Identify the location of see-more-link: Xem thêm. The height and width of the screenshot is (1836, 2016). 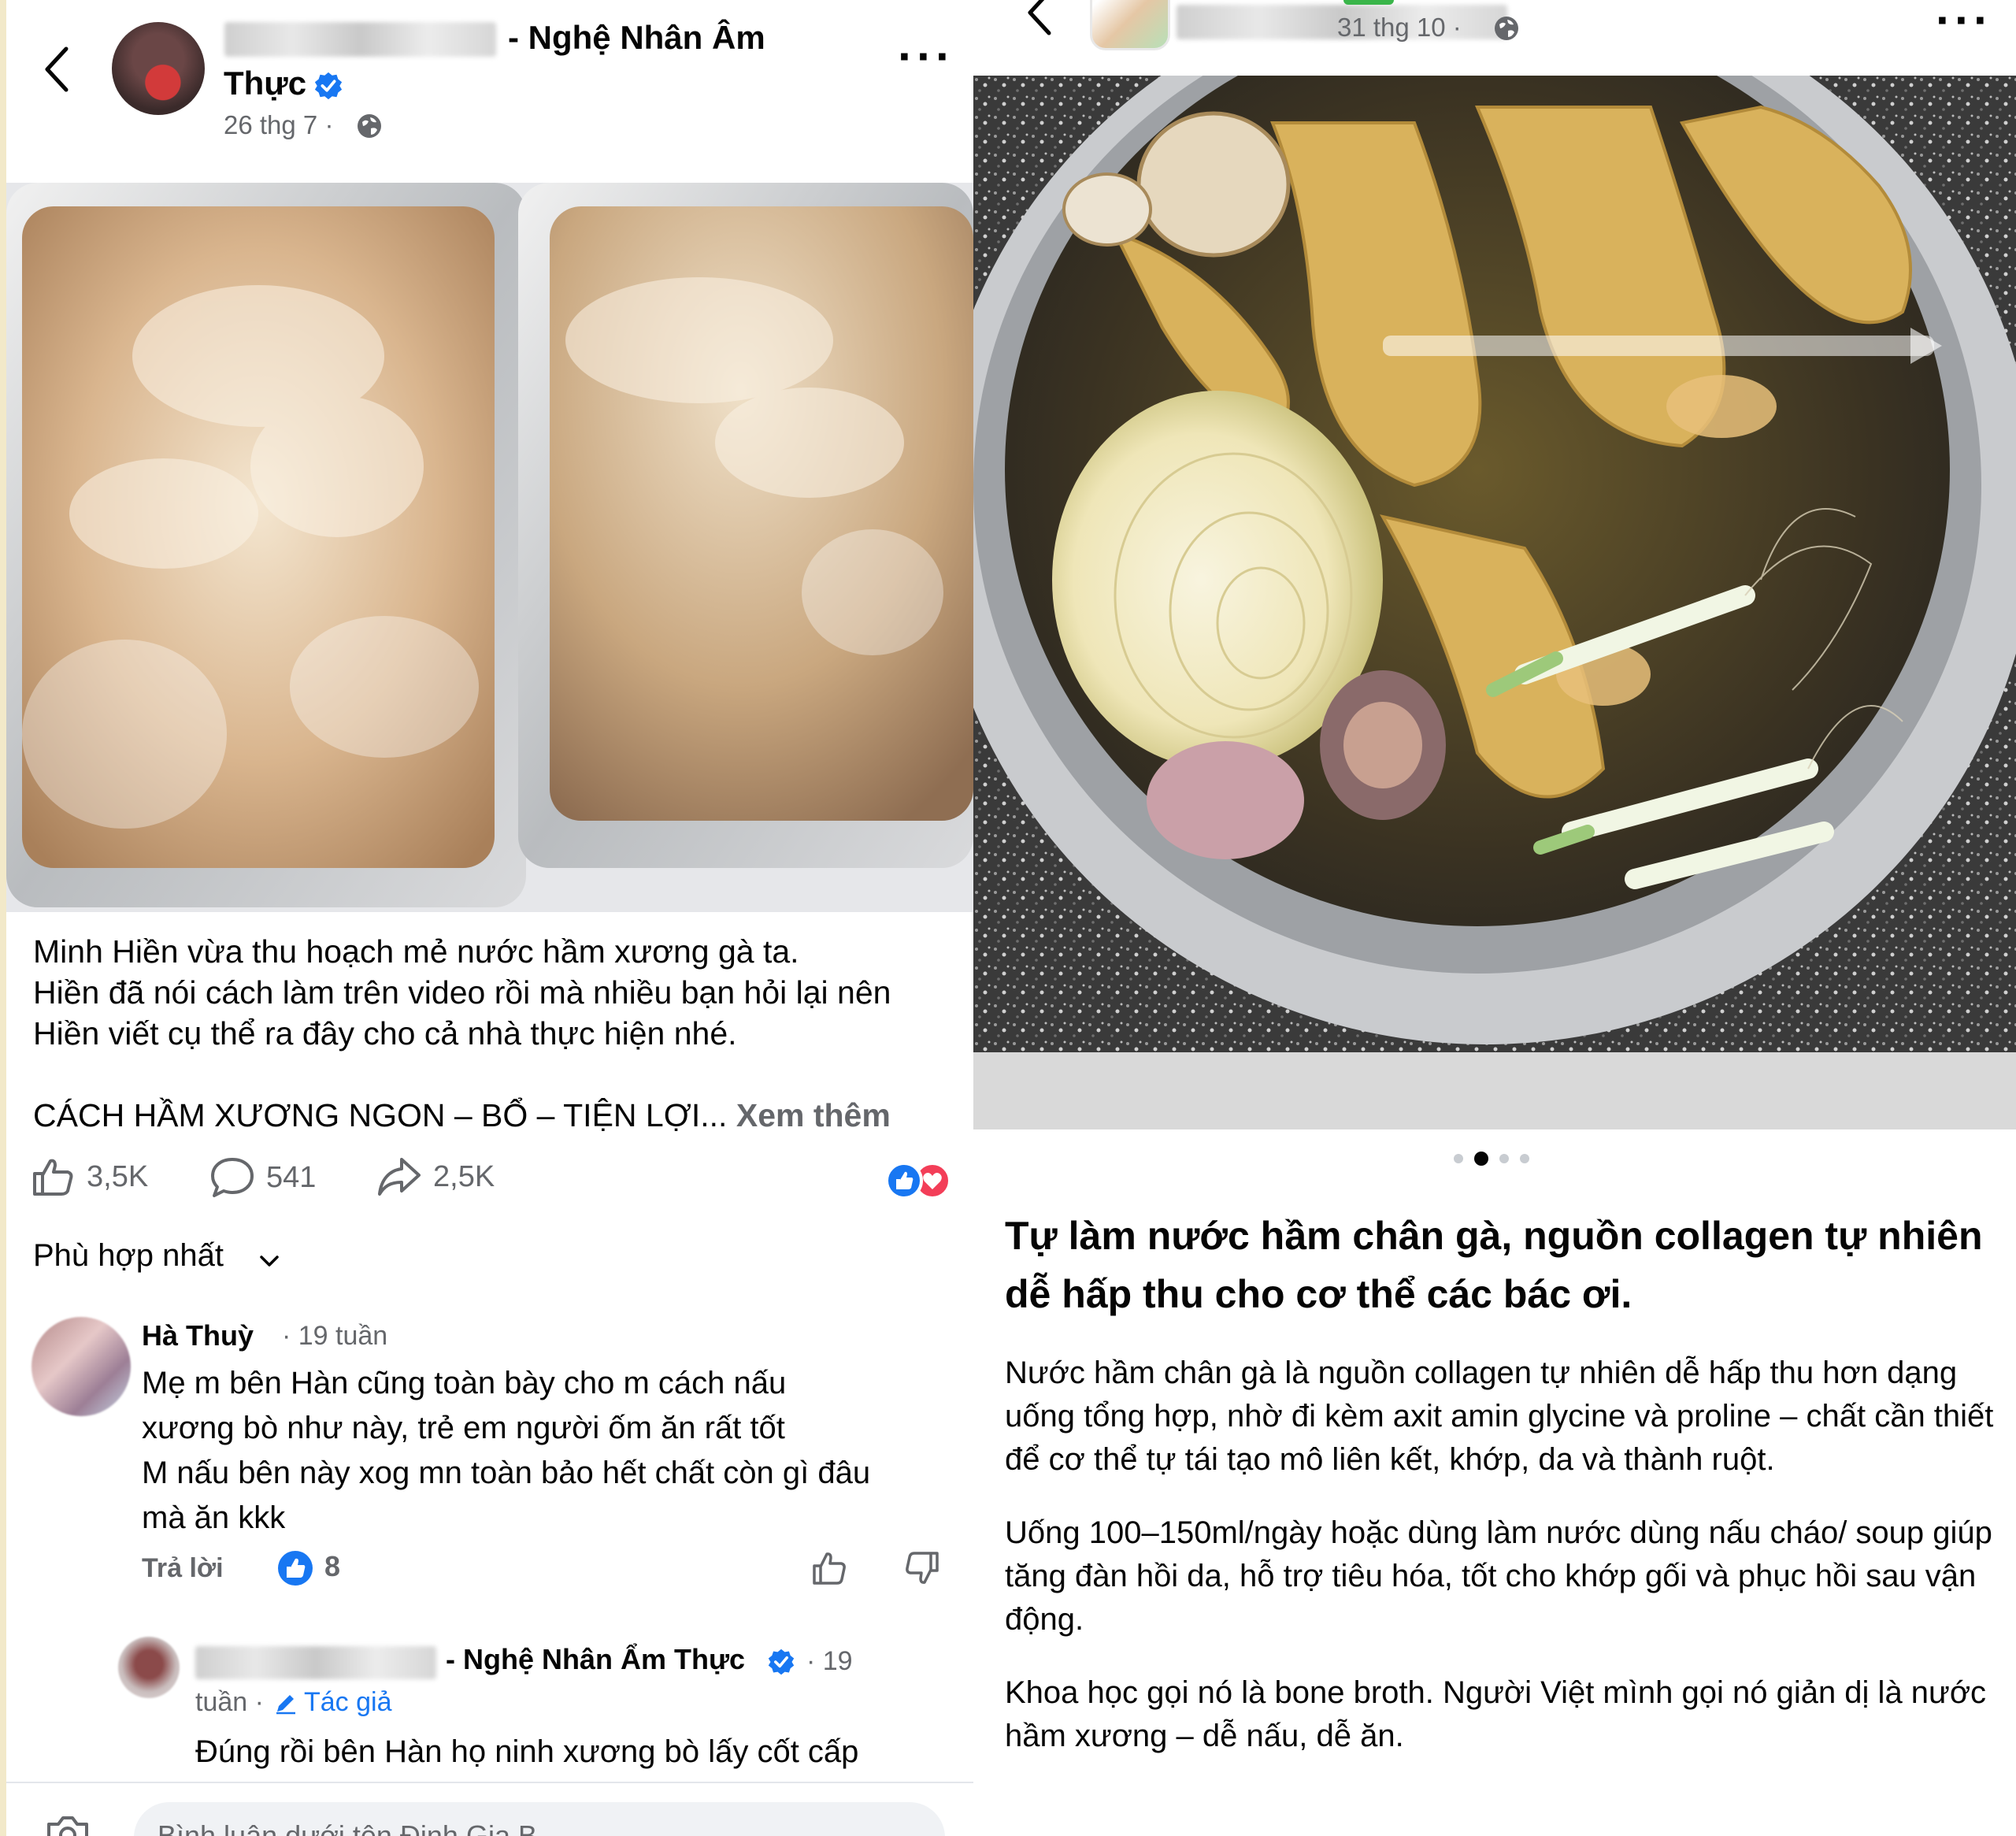
(813, 1115).